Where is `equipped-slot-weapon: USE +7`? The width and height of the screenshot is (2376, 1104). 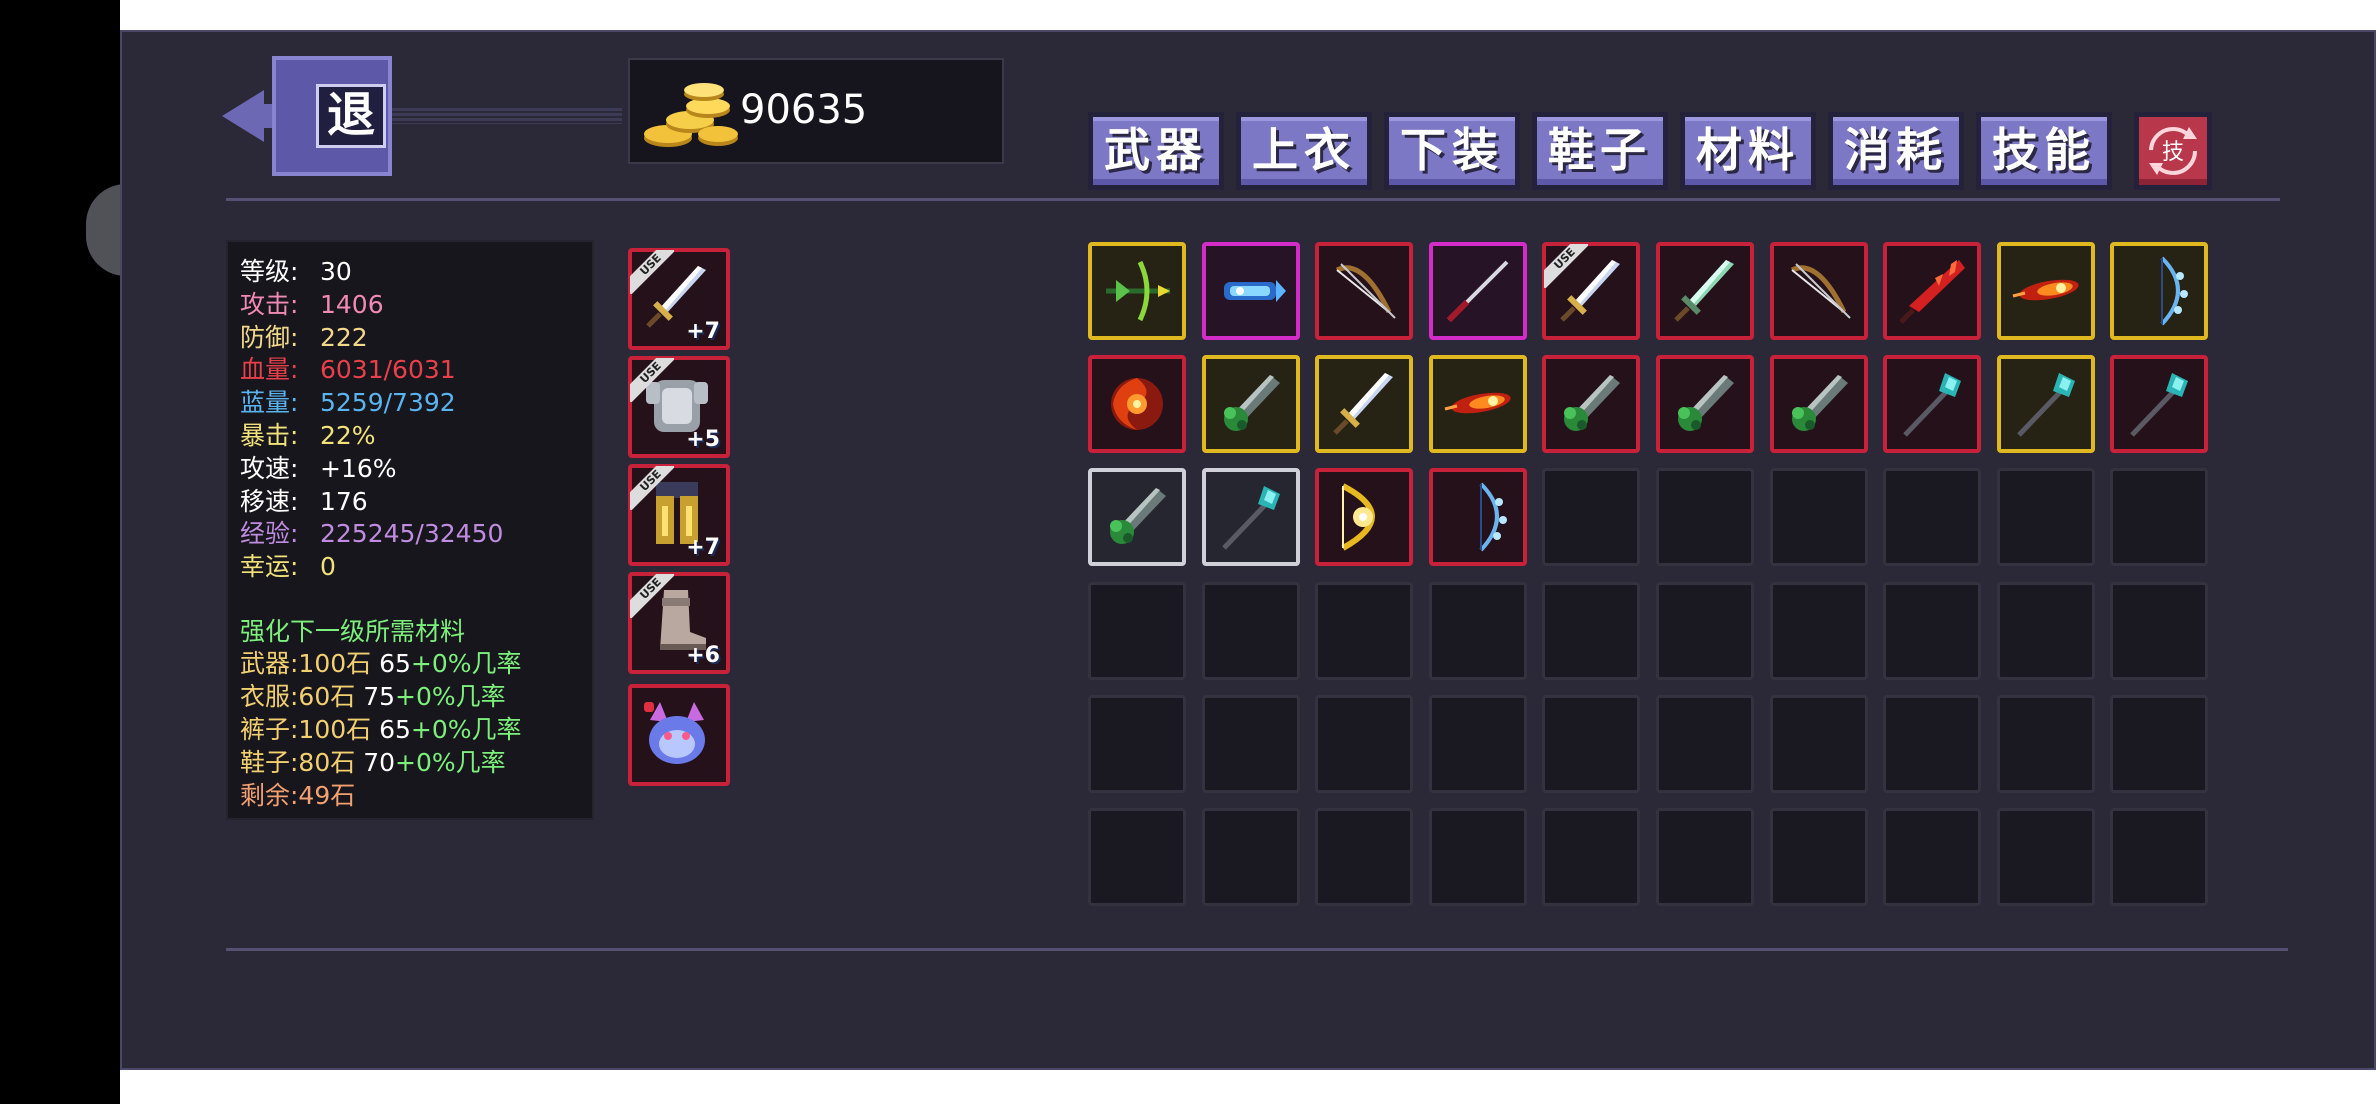 equipped-slot-weapon: USE +7 is located at coordinates (679, 299).